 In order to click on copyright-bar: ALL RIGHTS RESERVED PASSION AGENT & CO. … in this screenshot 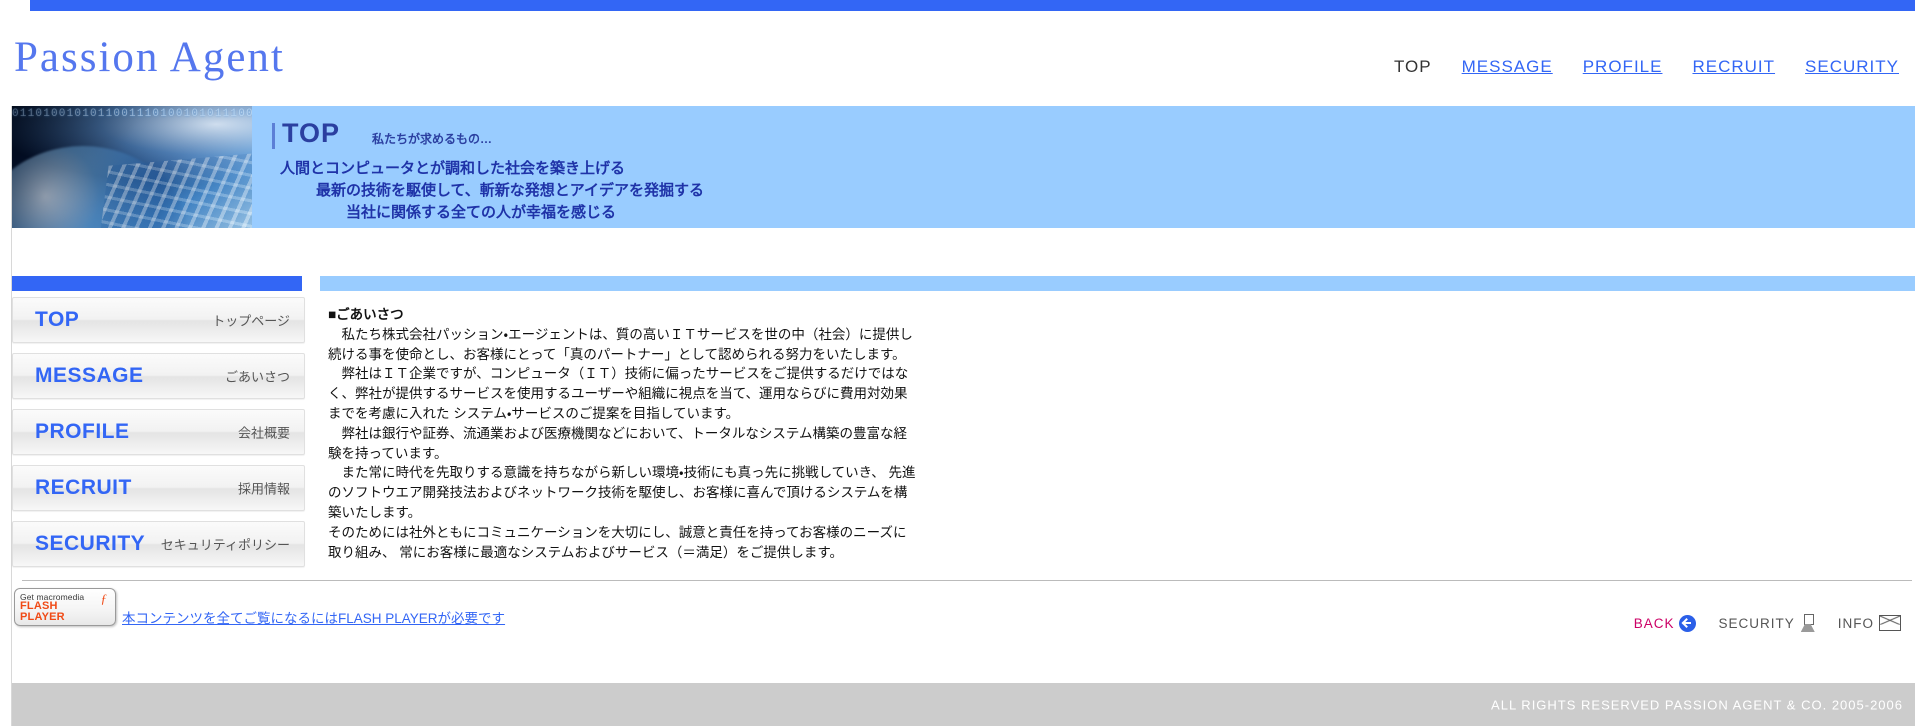, I will do `click(963, 704)`.